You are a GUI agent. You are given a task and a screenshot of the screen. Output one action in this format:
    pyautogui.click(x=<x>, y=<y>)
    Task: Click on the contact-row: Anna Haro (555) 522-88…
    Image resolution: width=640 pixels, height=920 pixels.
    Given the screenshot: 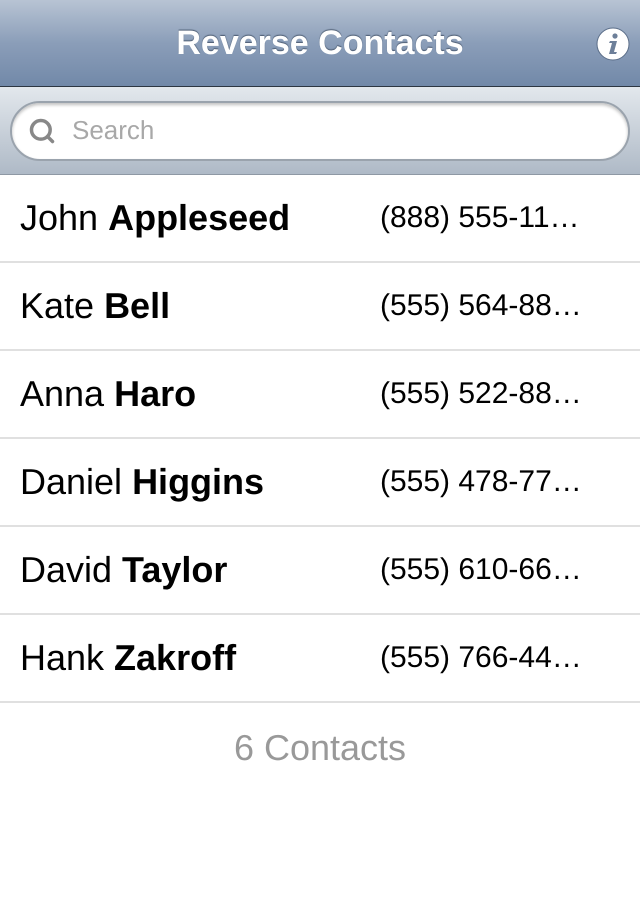 What is the action you would take?
    pyautogui.click(x=320, y=395)
    